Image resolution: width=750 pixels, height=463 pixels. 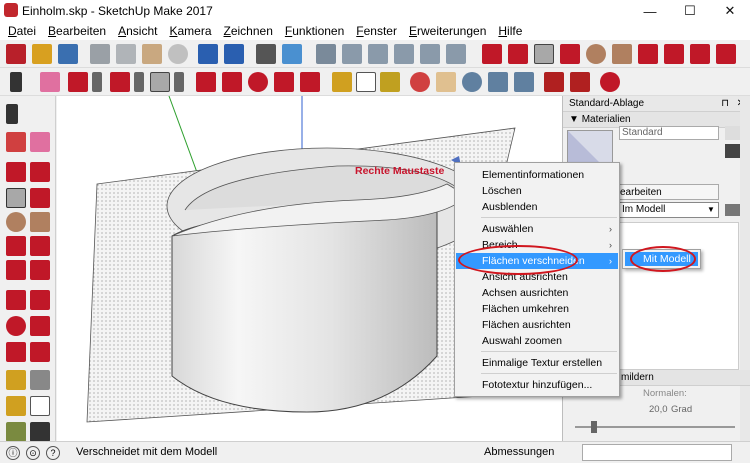 What do you see at coordinates (77, 31) in the screenshot?
I see `menu-bearbeiten: Bearbeiten` at bounding box center [77, 31].